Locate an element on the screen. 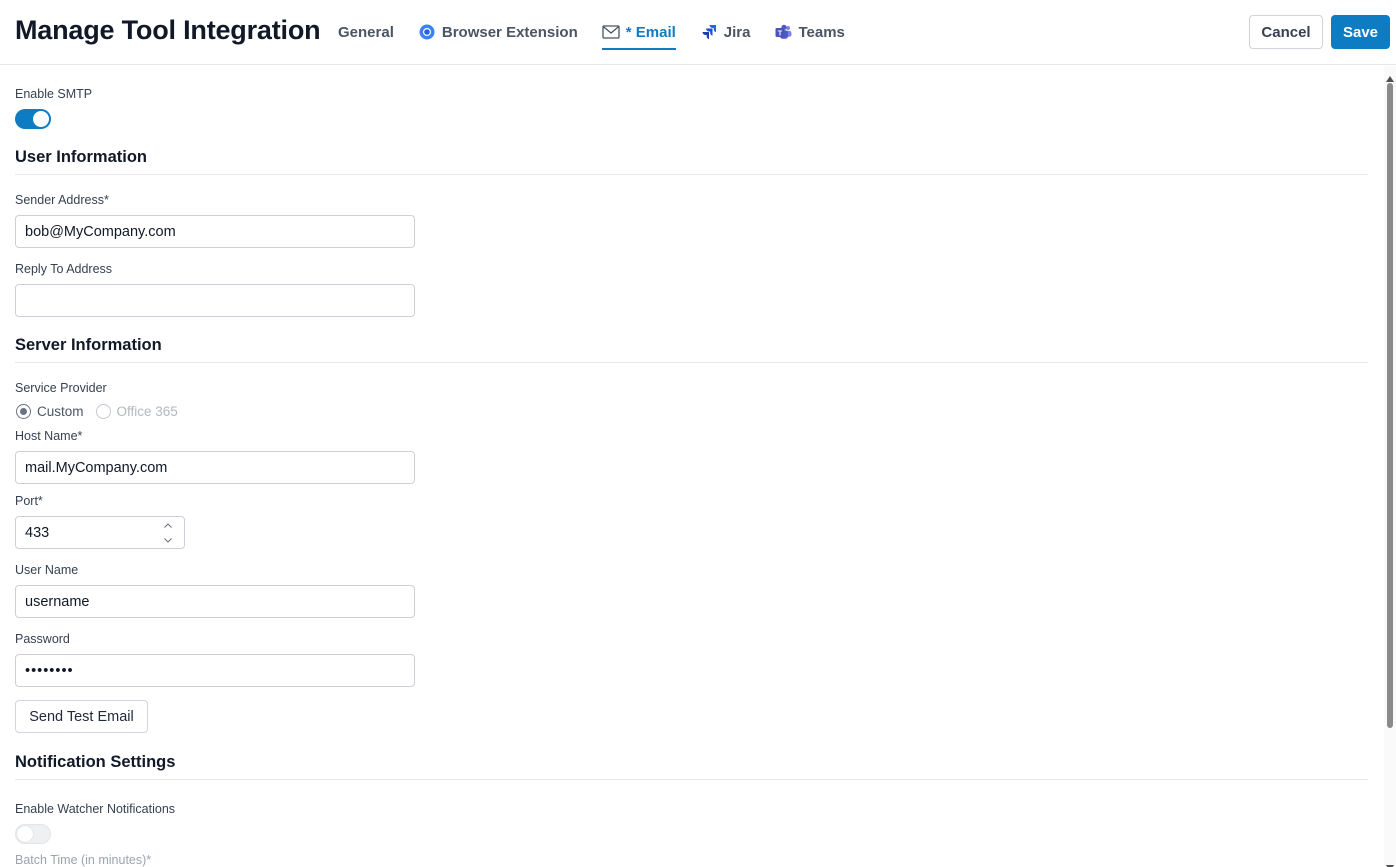  svg-text: T is located at coordinates (780, 33).